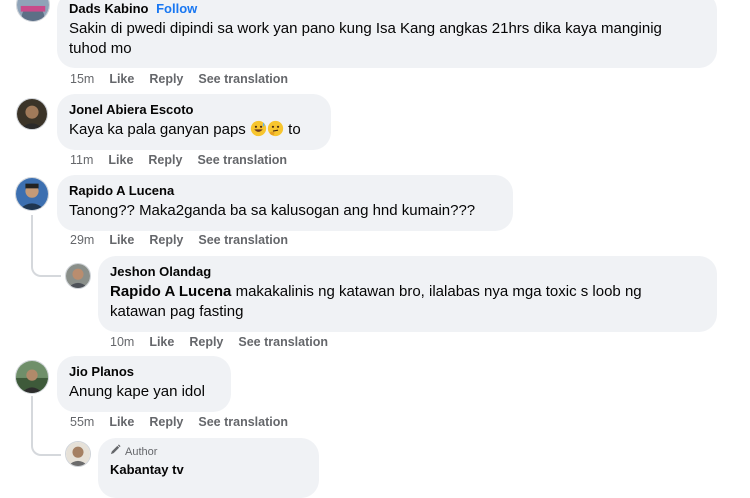  Describe the element at coordinates (108, 8) in the screenshot. I see `comment-author: Dads Kabino` at that location.